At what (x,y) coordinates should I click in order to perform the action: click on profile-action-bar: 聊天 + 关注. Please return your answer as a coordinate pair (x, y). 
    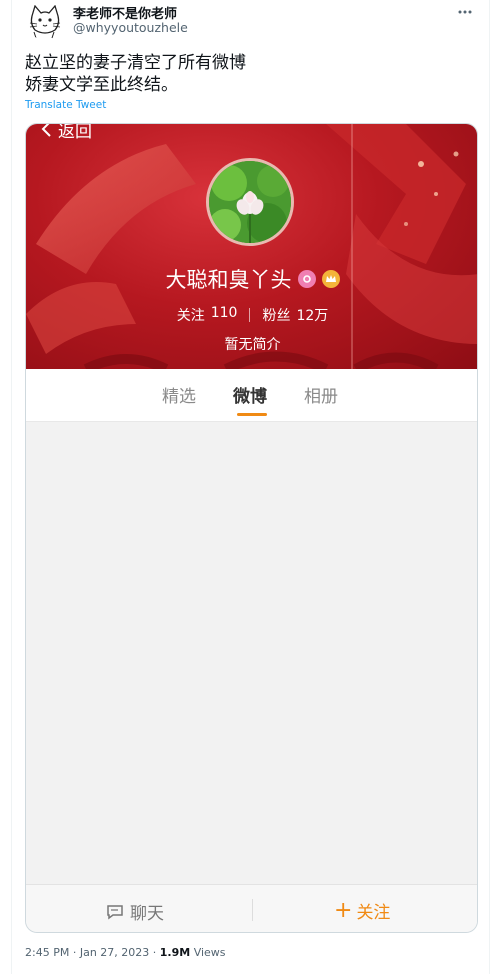
    Looking at the image, I should click on (251, 908).